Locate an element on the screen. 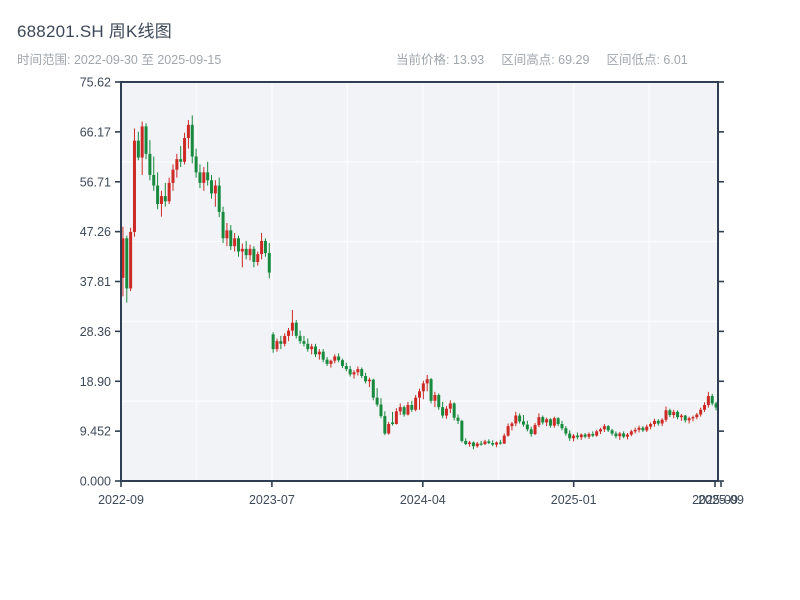 This screenshot has height=600, width=800. x-tick-label: 2025-09 is located at coordinates (721, 500).